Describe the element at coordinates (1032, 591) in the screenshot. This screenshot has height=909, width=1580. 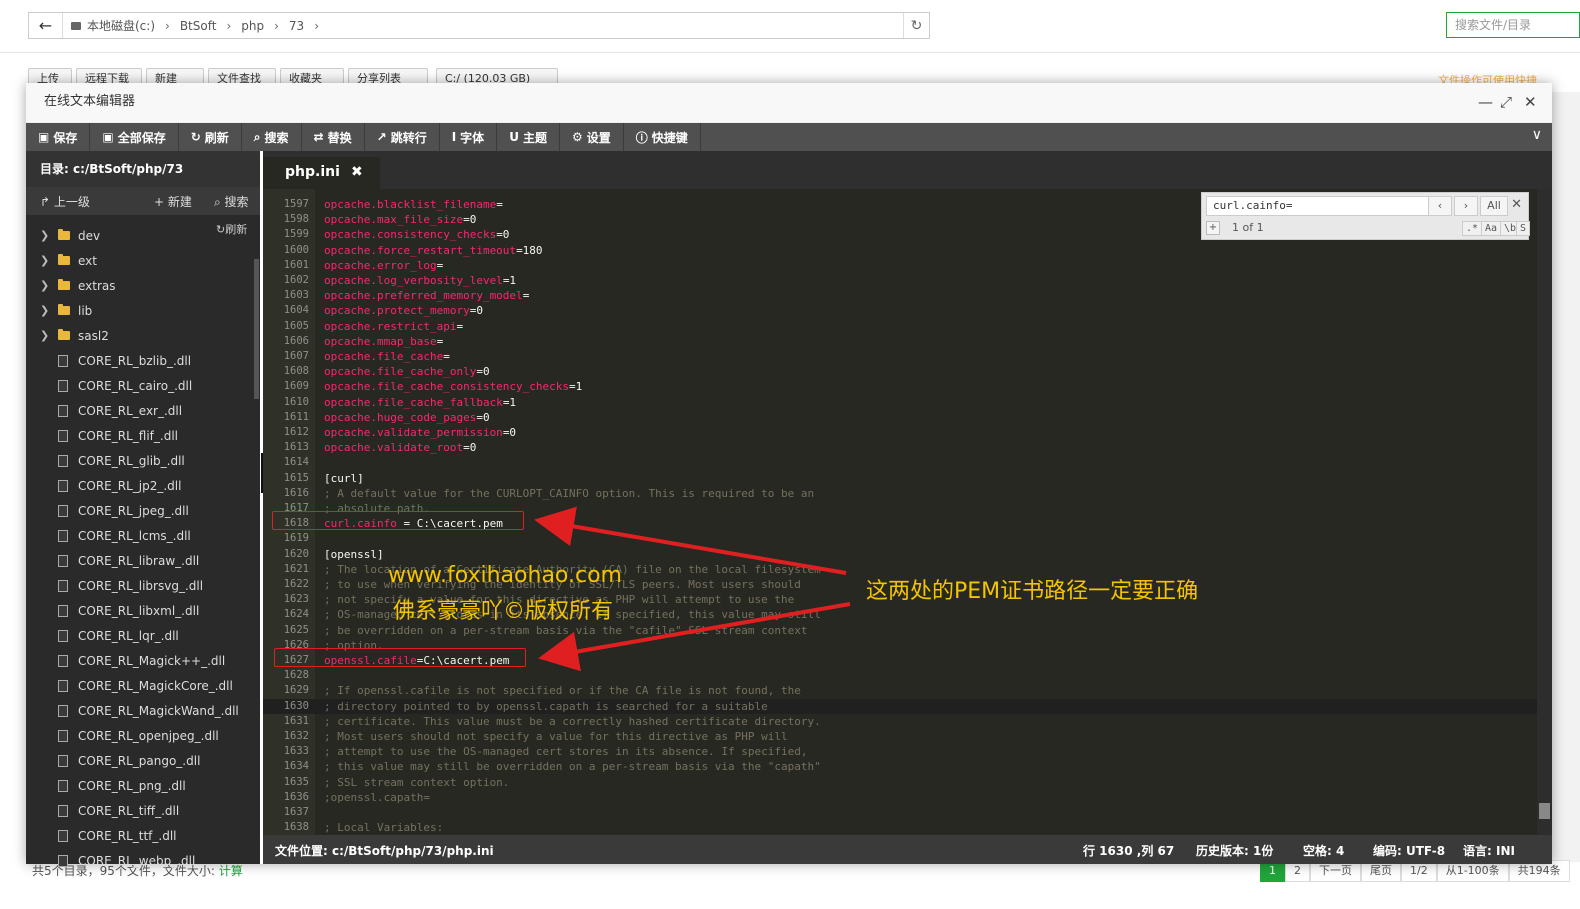
I see `annotation-text: 这两处的PEM证书路径一定要正确` at that location.